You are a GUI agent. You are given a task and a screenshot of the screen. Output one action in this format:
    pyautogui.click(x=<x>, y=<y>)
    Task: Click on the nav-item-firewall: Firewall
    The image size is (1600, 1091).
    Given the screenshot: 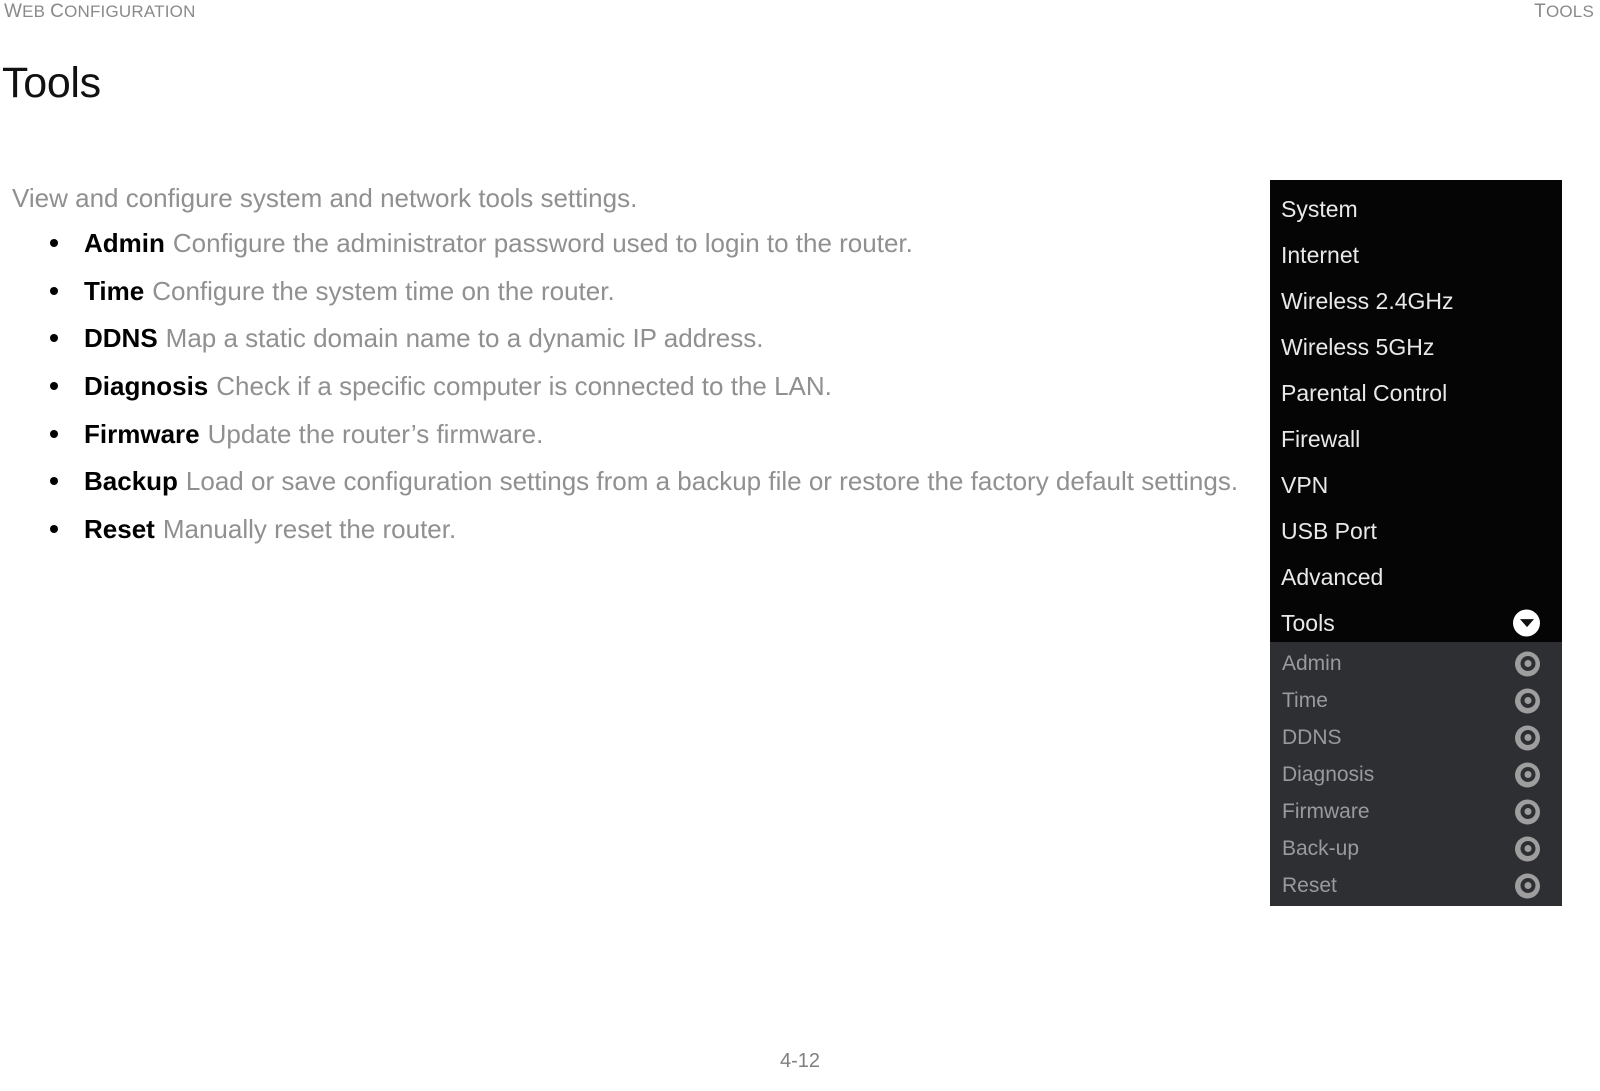 What is the action you would take?
    pyautogui.click(x=1416, y=439)
    